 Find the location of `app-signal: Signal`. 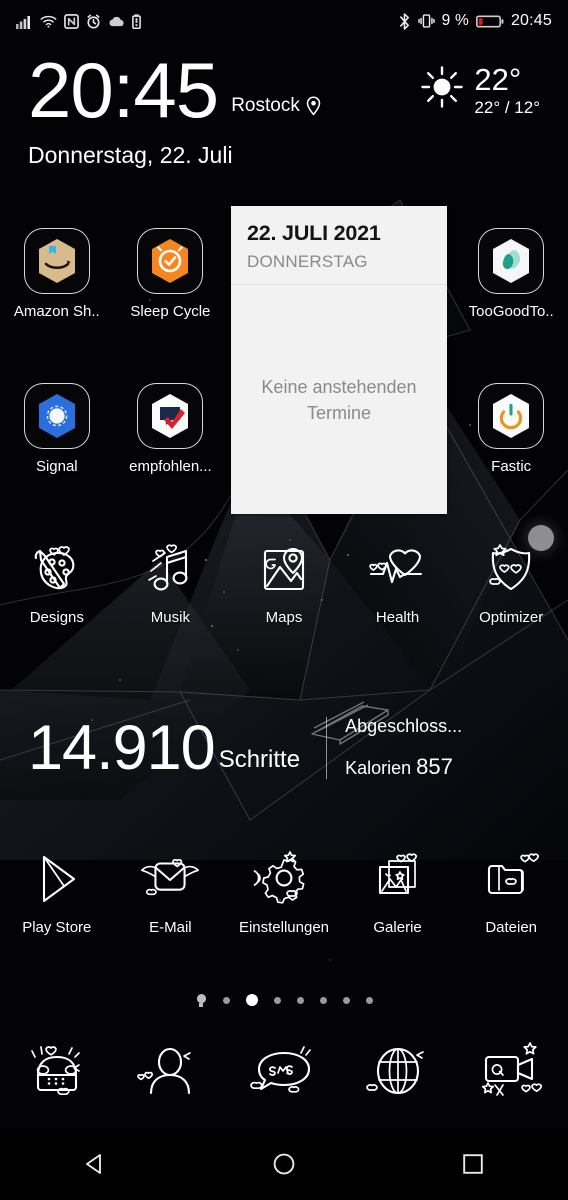

app-signal: Signal is located at coordinates (57, 429).